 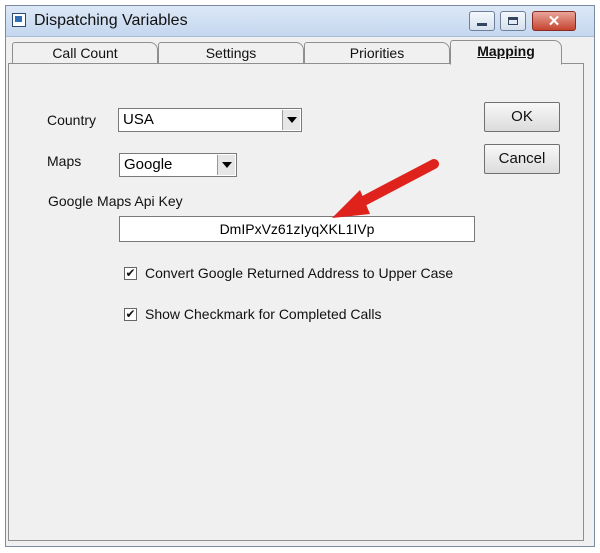 What do you see at coordinates (482, 21) in the screenshot?
I see `minimize-button` at bounding box center [482, 21].